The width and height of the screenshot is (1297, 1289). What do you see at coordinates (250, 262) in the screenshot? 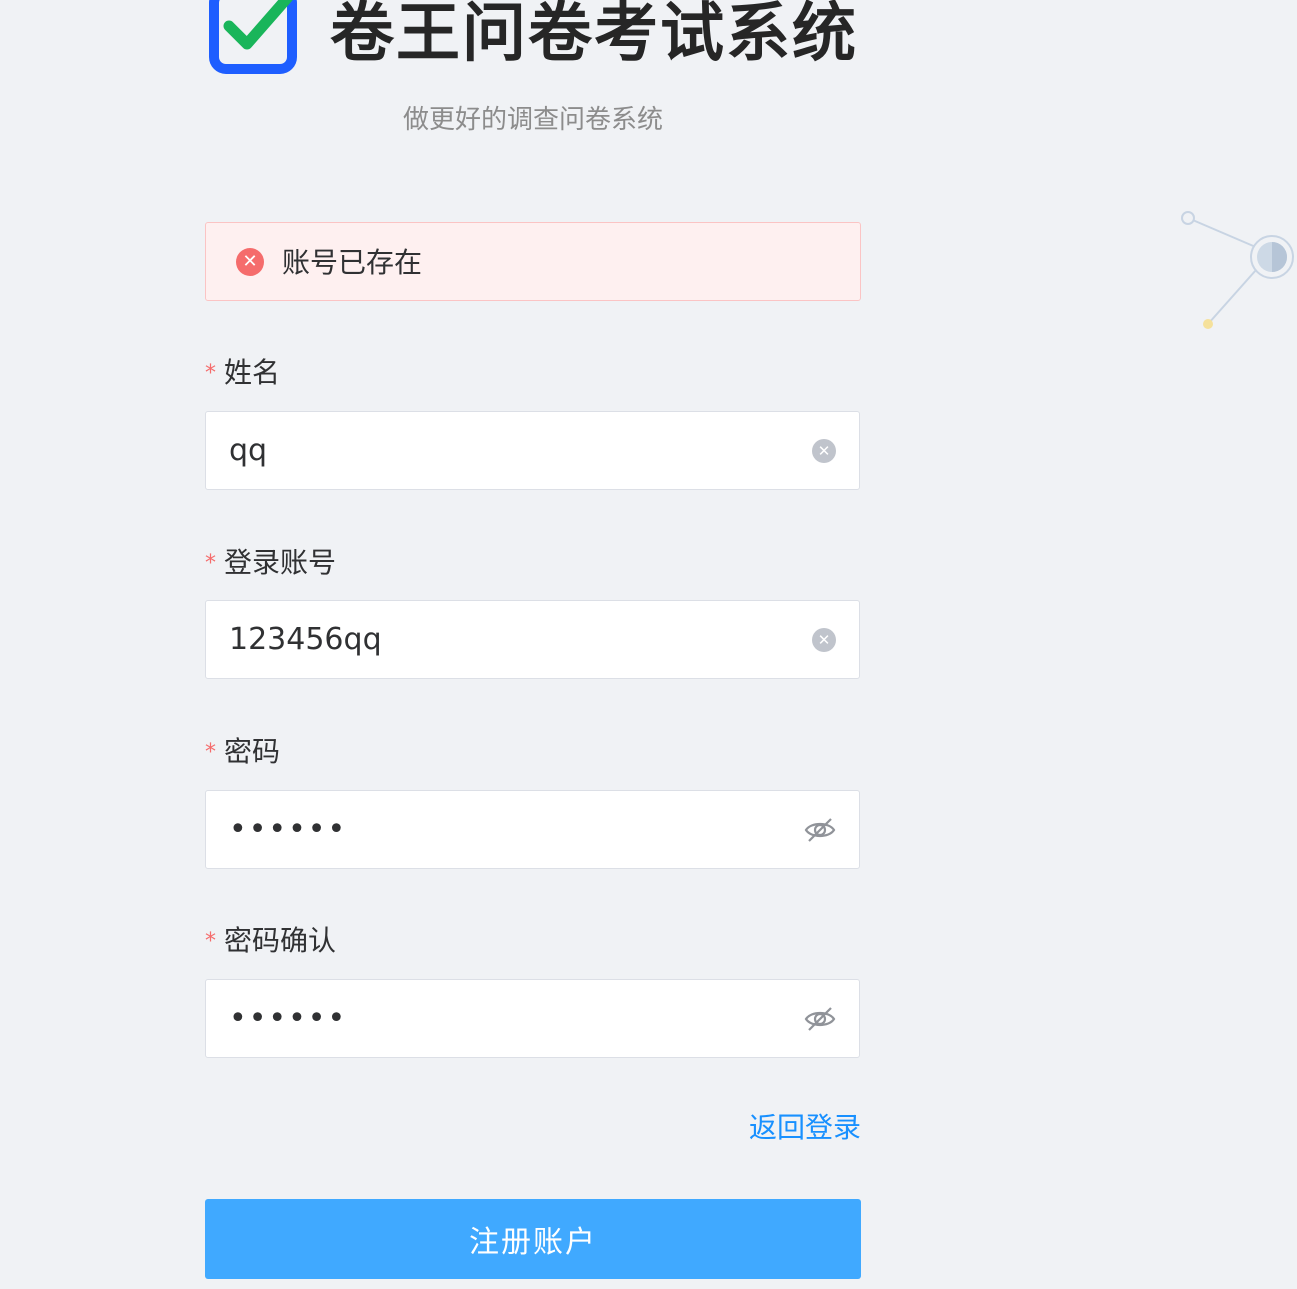
I see `error-circle-icon: ✕` at bounding box center [250, 262].